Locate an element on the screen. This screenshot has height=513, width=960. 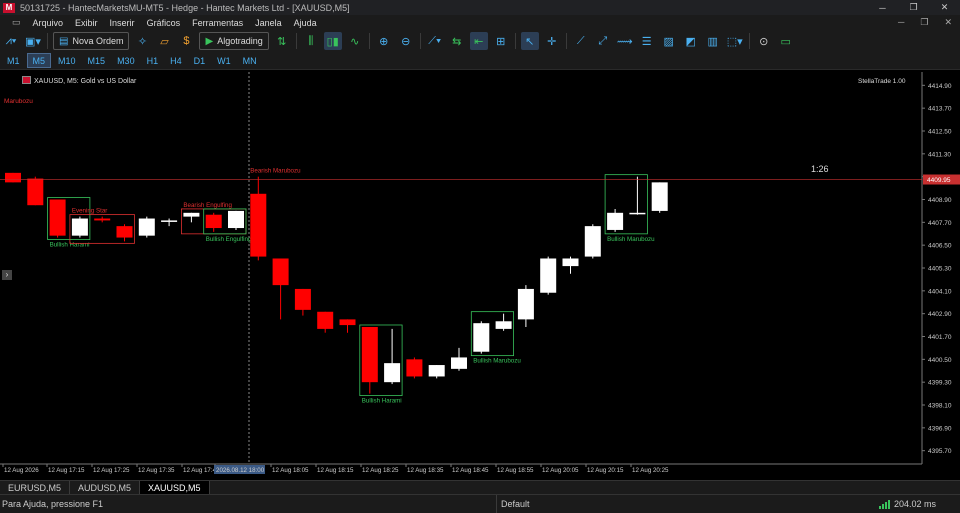
alerts-icon: ⊙ is located at coordinates (764, 41).